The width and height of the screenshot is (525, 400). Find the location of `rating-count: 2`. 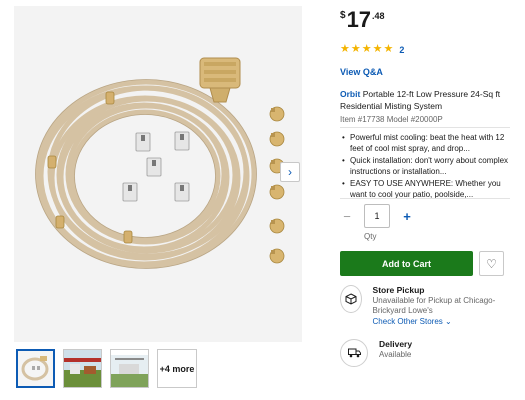

rating-count: 2 is located at coordinates (401, 50).